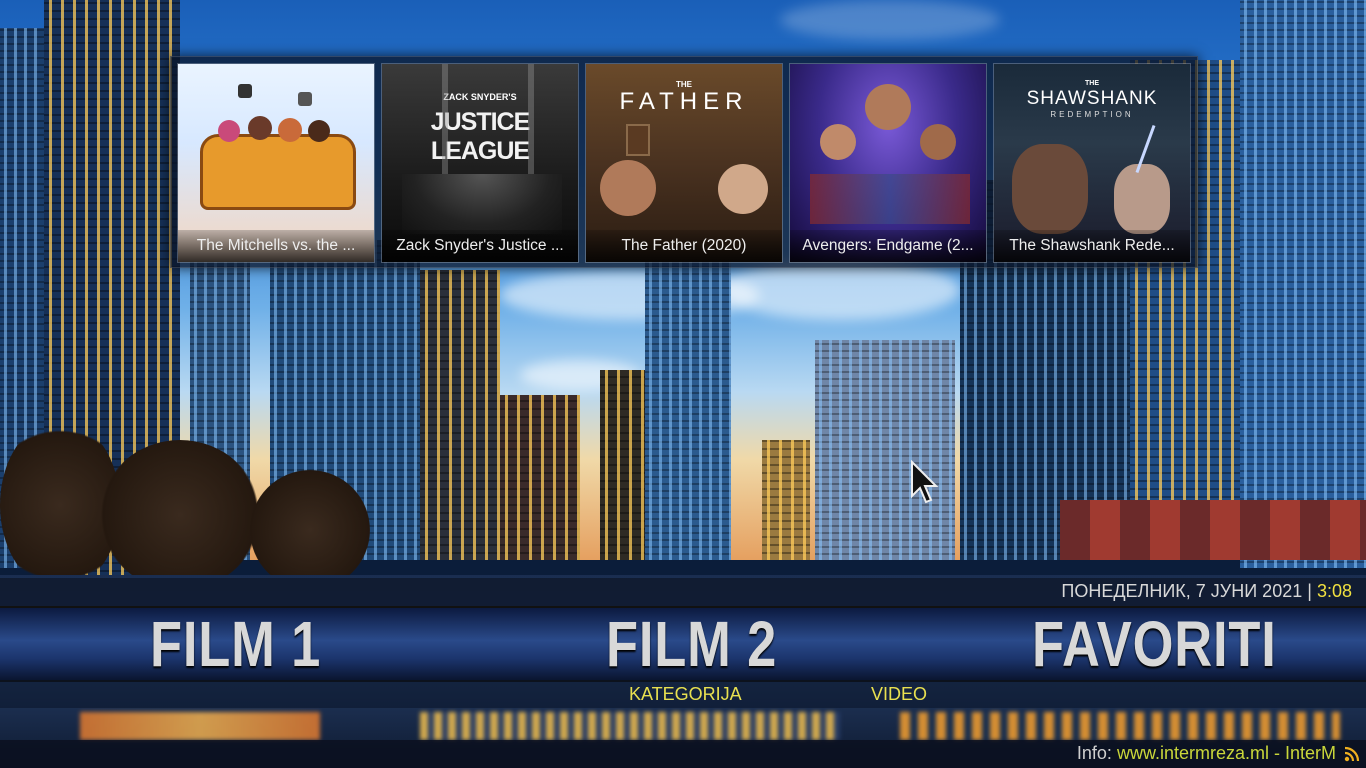  Describe the element at coordinates (683, 592) in the screenshot. I see `status-bar: ПОНЕДЕЛНИК, 7 ЈУНИ 2021 | 3:08` at that location.